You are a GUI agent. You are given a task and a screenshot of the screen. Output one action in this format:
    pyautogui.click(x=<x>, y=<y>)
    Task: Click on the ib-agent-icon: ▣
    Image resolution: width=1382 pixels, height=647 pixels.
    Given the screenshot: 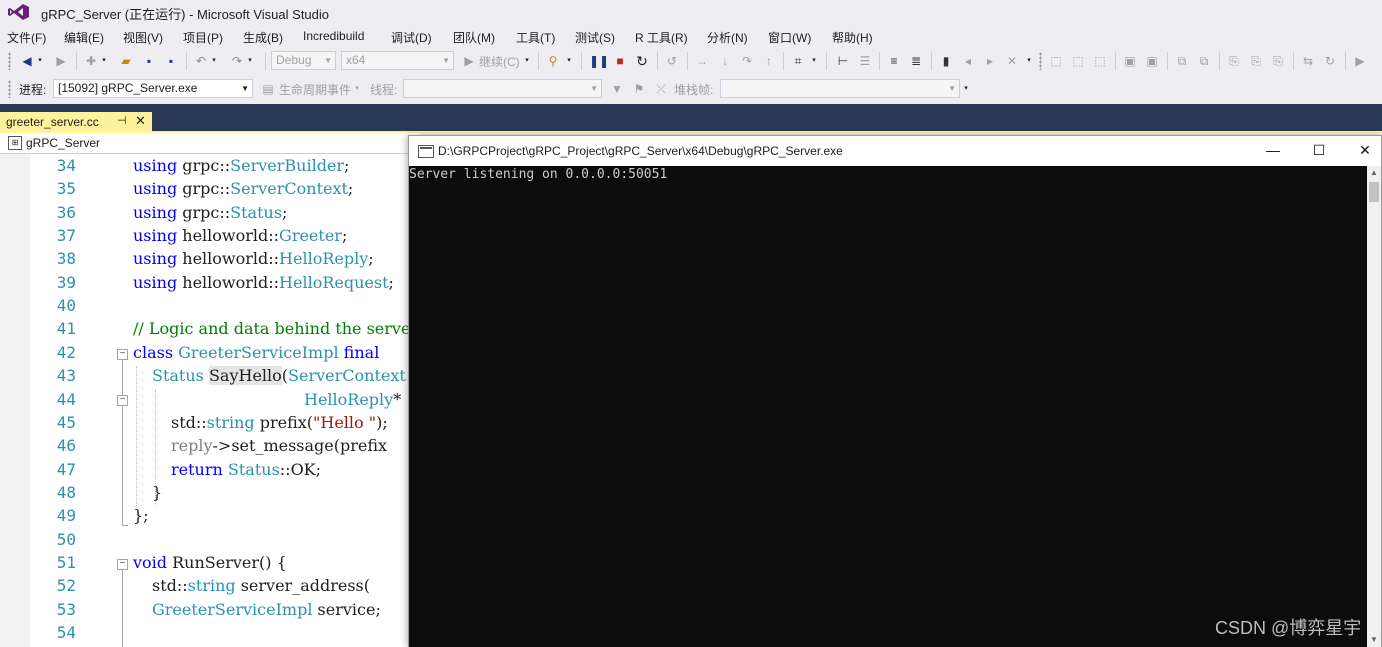 What is the action you would take?
    pyautogui.click(x=1152, y=61)
    